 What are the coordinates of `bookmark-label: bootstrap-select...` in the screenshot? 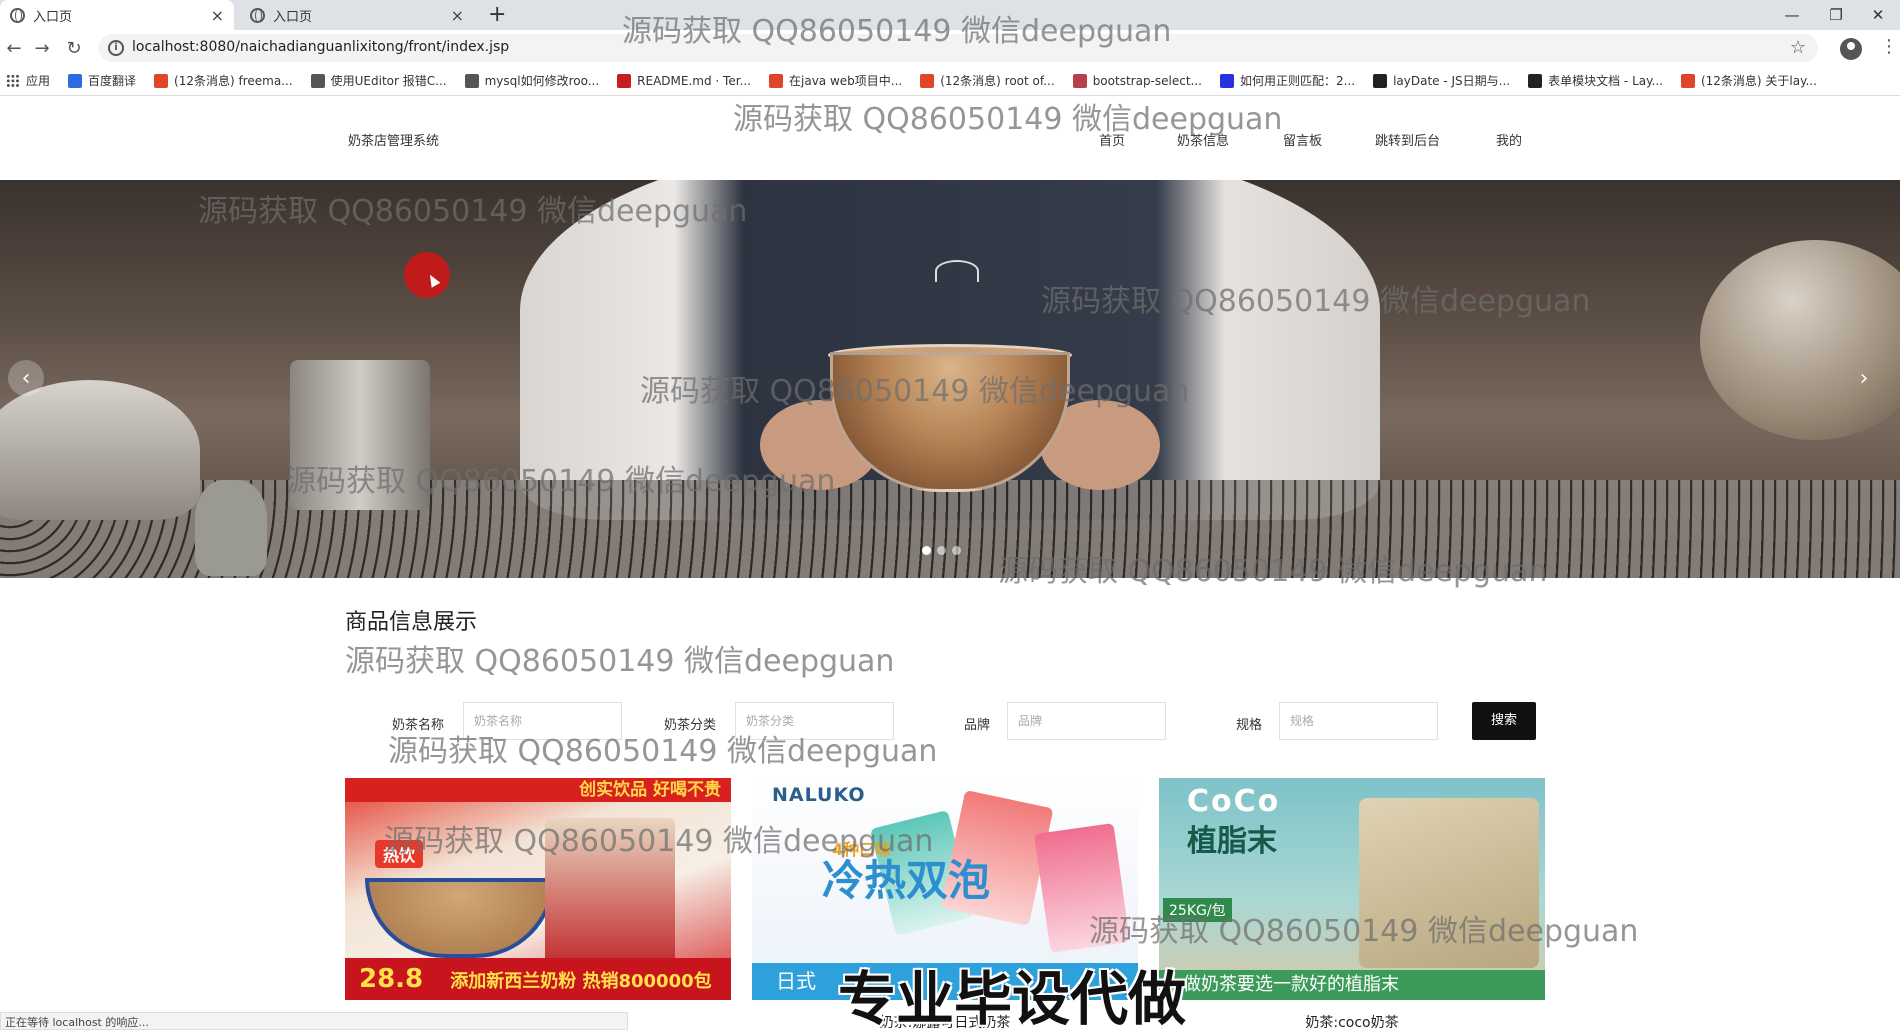 It's located at (1147, 80).